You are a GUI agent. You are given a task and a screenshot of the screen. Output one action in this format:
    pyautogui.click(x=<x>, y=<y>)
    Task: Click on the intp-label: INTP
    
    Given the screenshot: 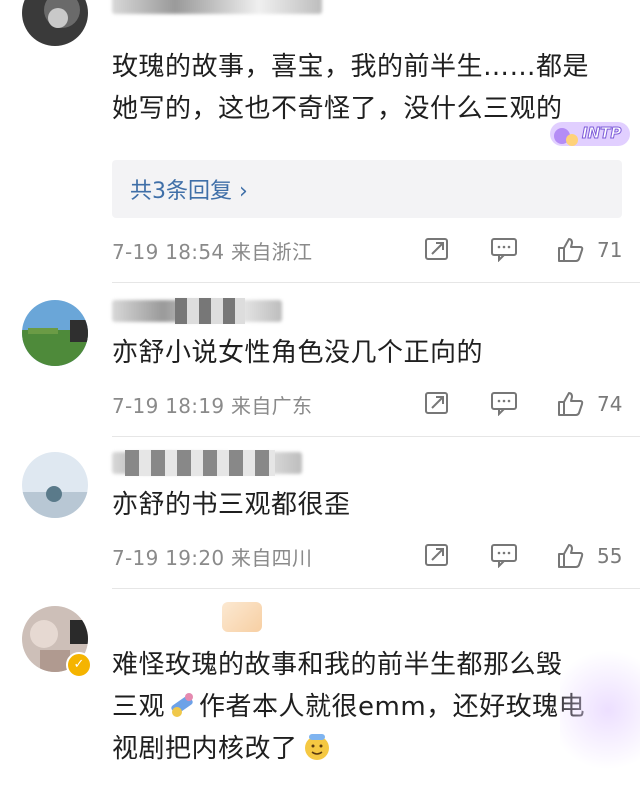 What is the action you would take?
    pyautogui.click(x=601, y=133)
    